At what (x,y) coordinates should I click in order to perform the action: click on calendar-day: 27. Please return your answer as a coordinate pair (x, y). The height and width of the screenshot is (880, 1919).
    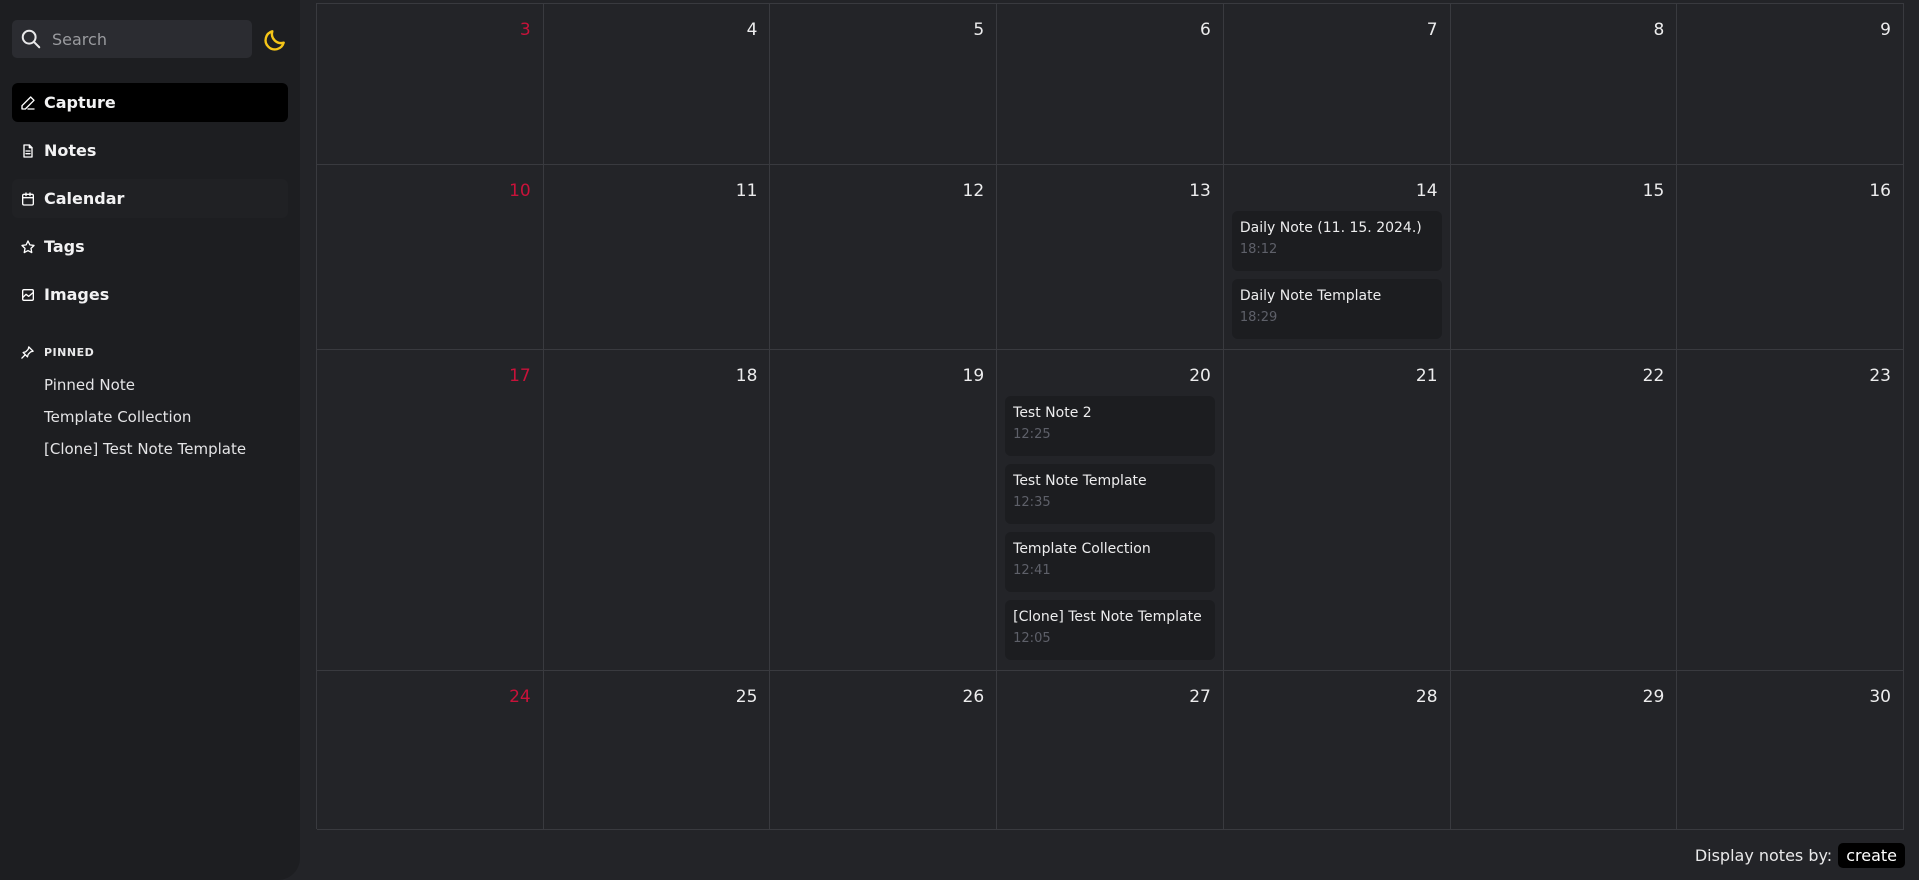
    Looking at the image, I should click on (1110, 750).